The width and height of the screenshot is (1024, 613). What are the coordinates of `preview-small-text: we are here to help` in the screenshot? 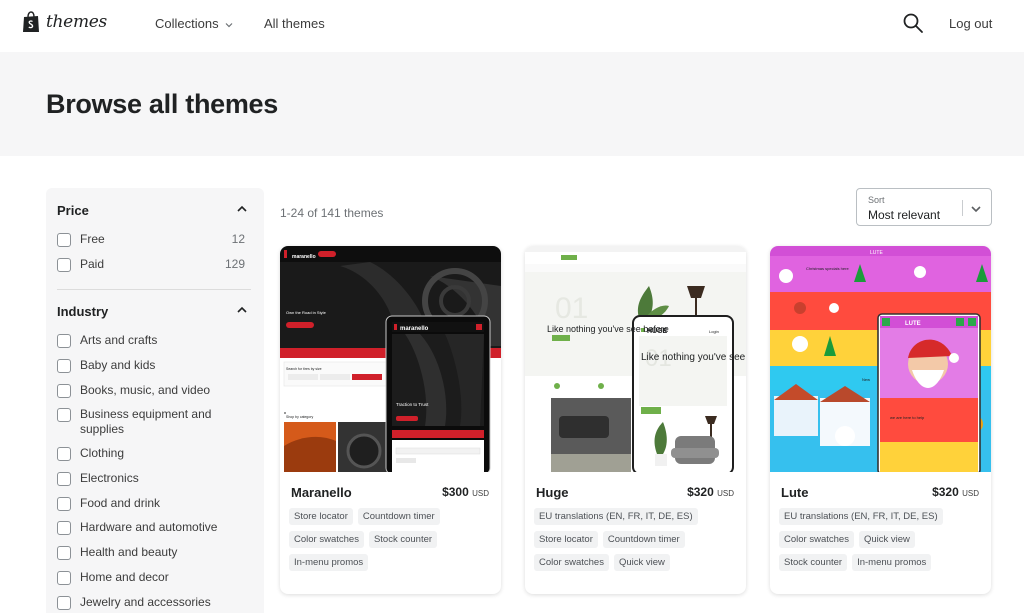 It's located at (907, 417).